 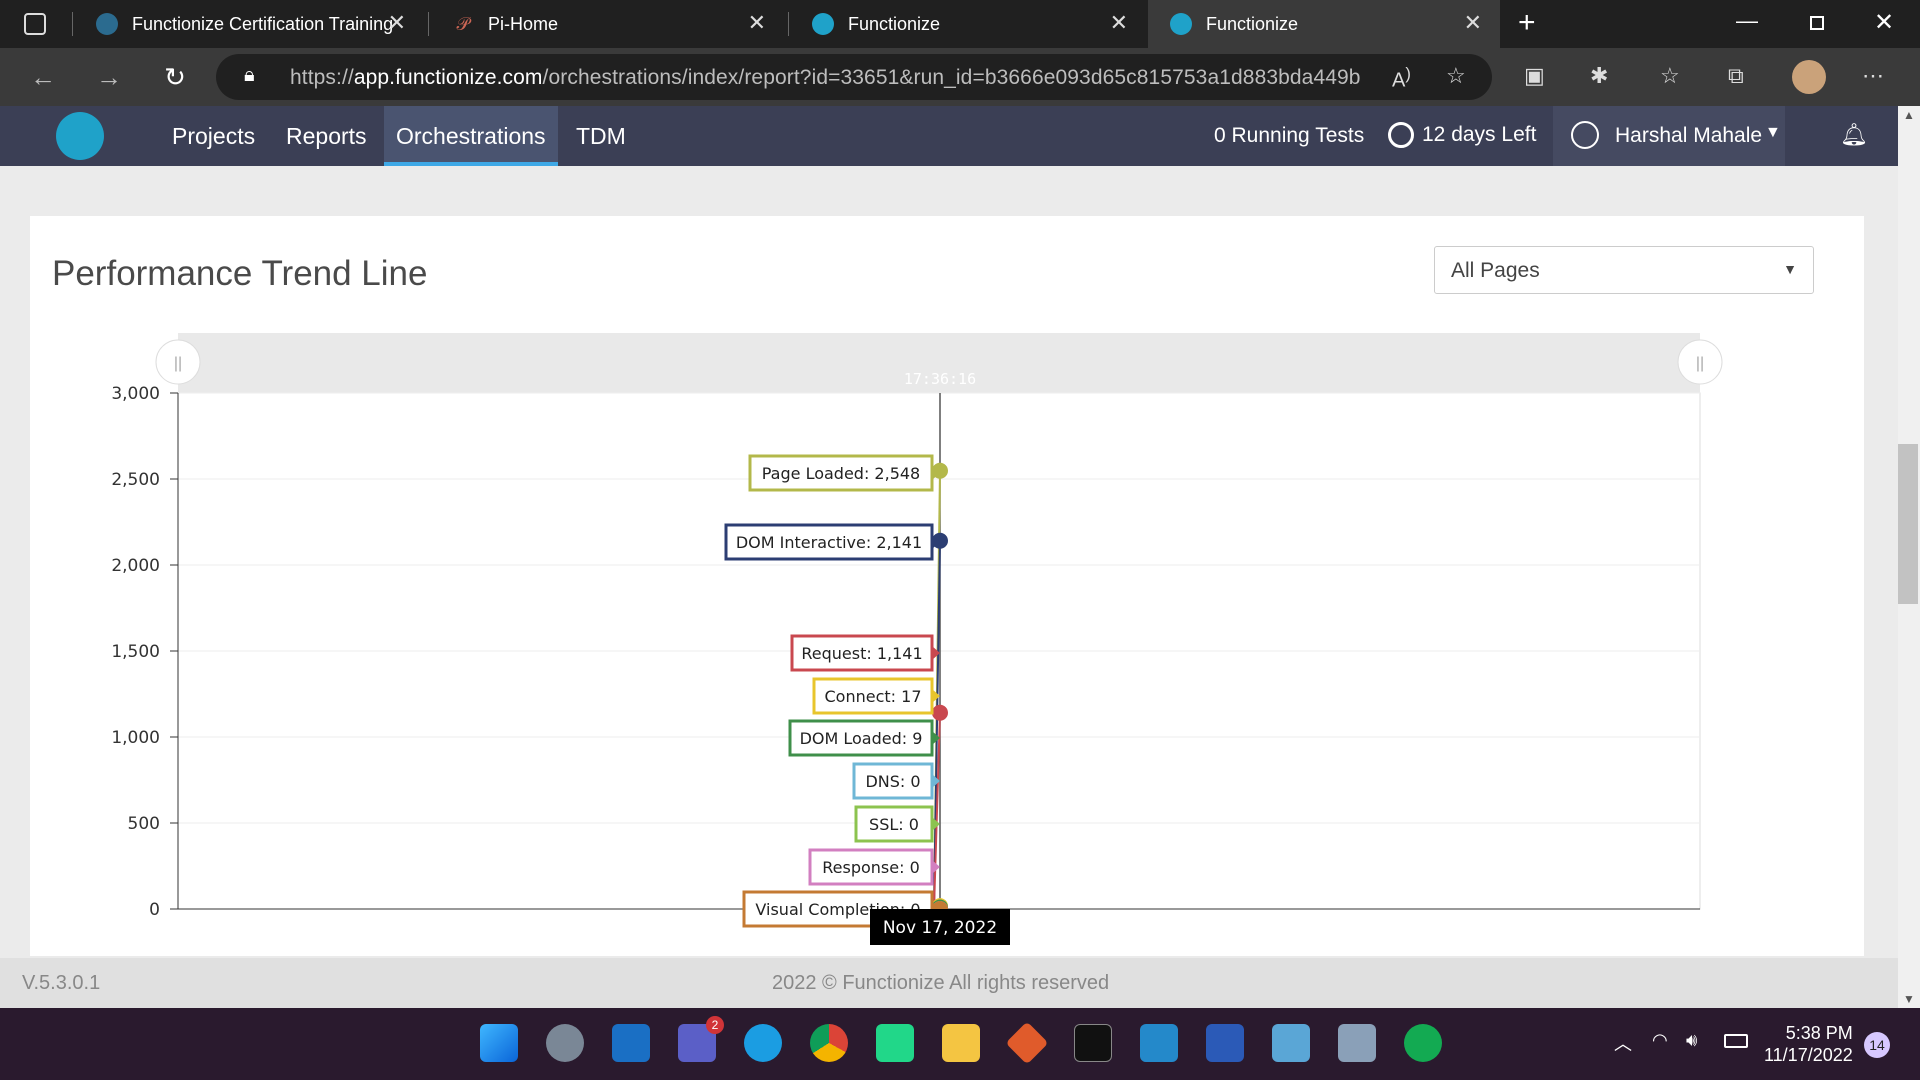 What do you see at coordinates (1908, 524) in the screenshot?
I see `scrollbar-thumb` at bounding box center [1908, 524].